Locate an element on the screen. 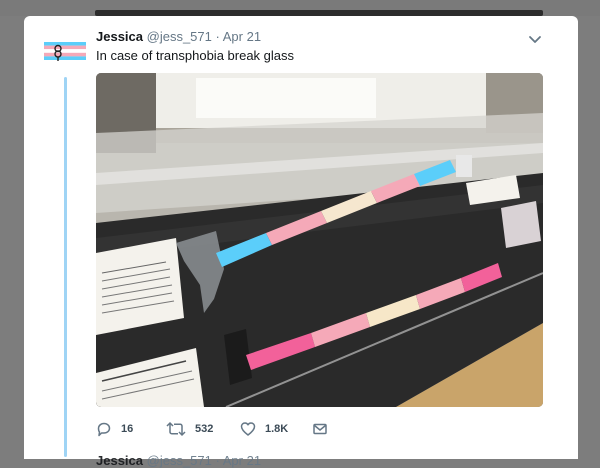 Image resolution: width=600 pixels, height=468 pixels. tweet-date: Apr 21 is located at coordinates (242, 36).